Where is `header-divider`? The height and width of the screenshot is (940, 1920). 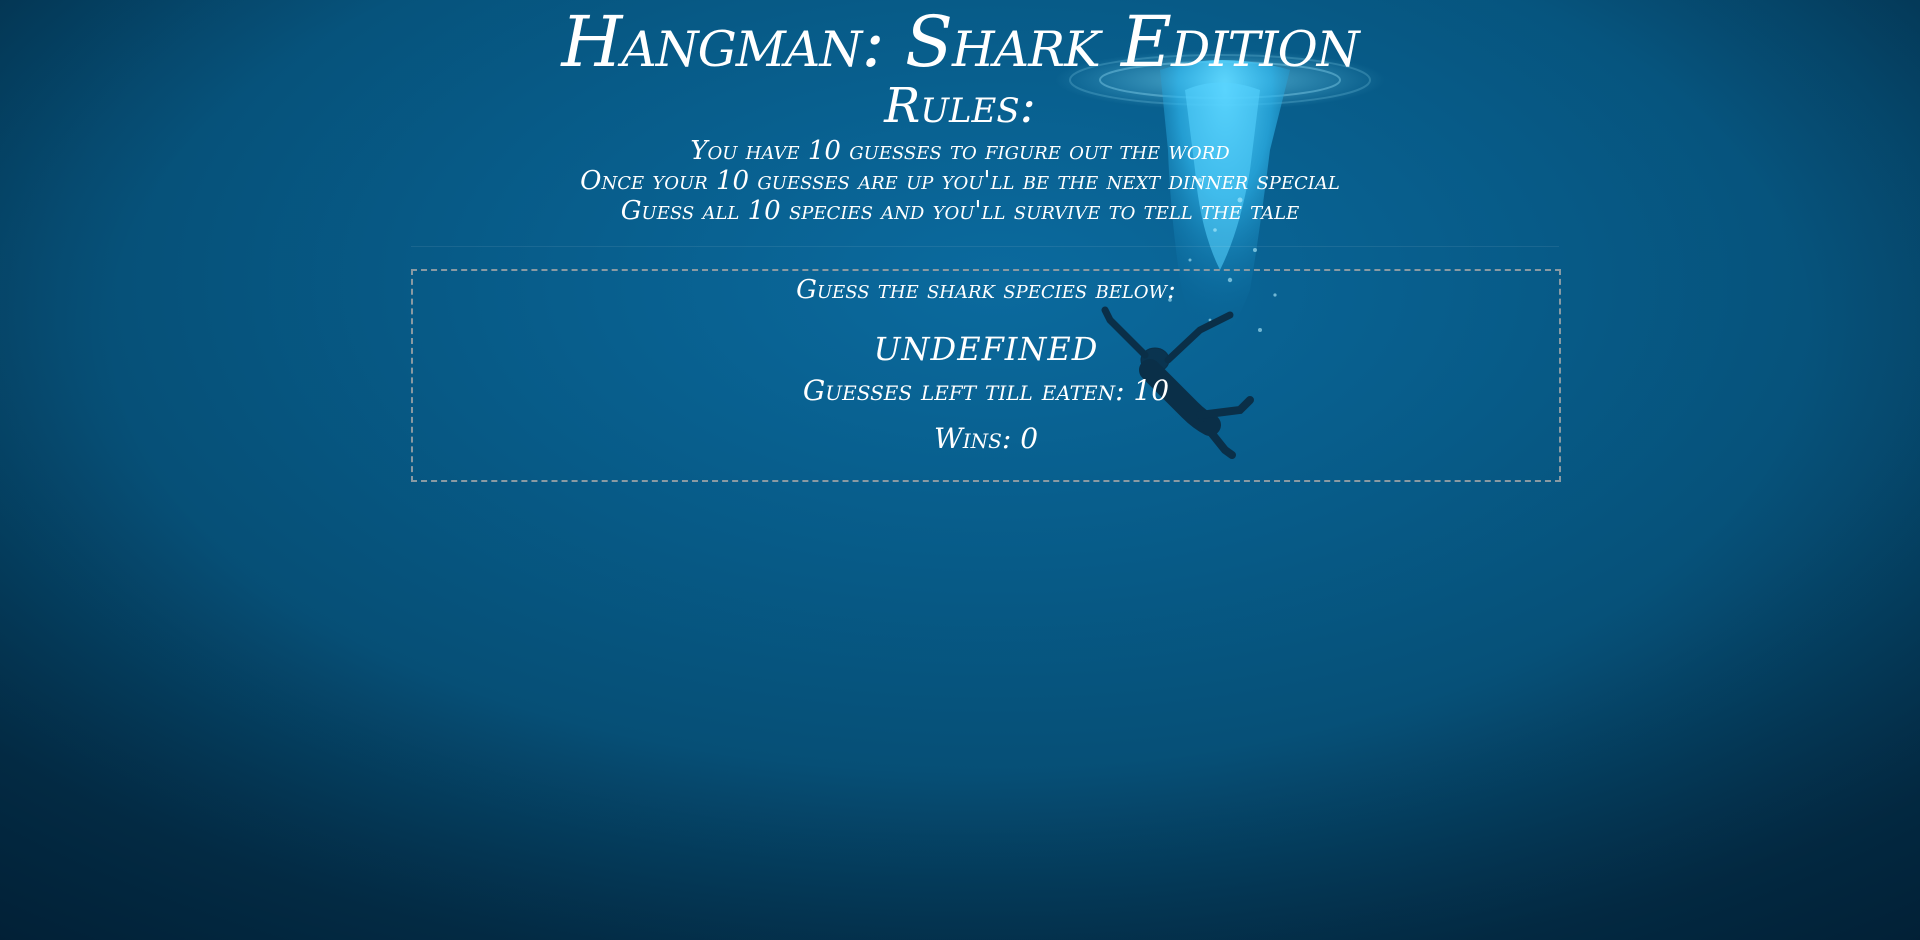
header-divider is located at coordinates (985, 246).